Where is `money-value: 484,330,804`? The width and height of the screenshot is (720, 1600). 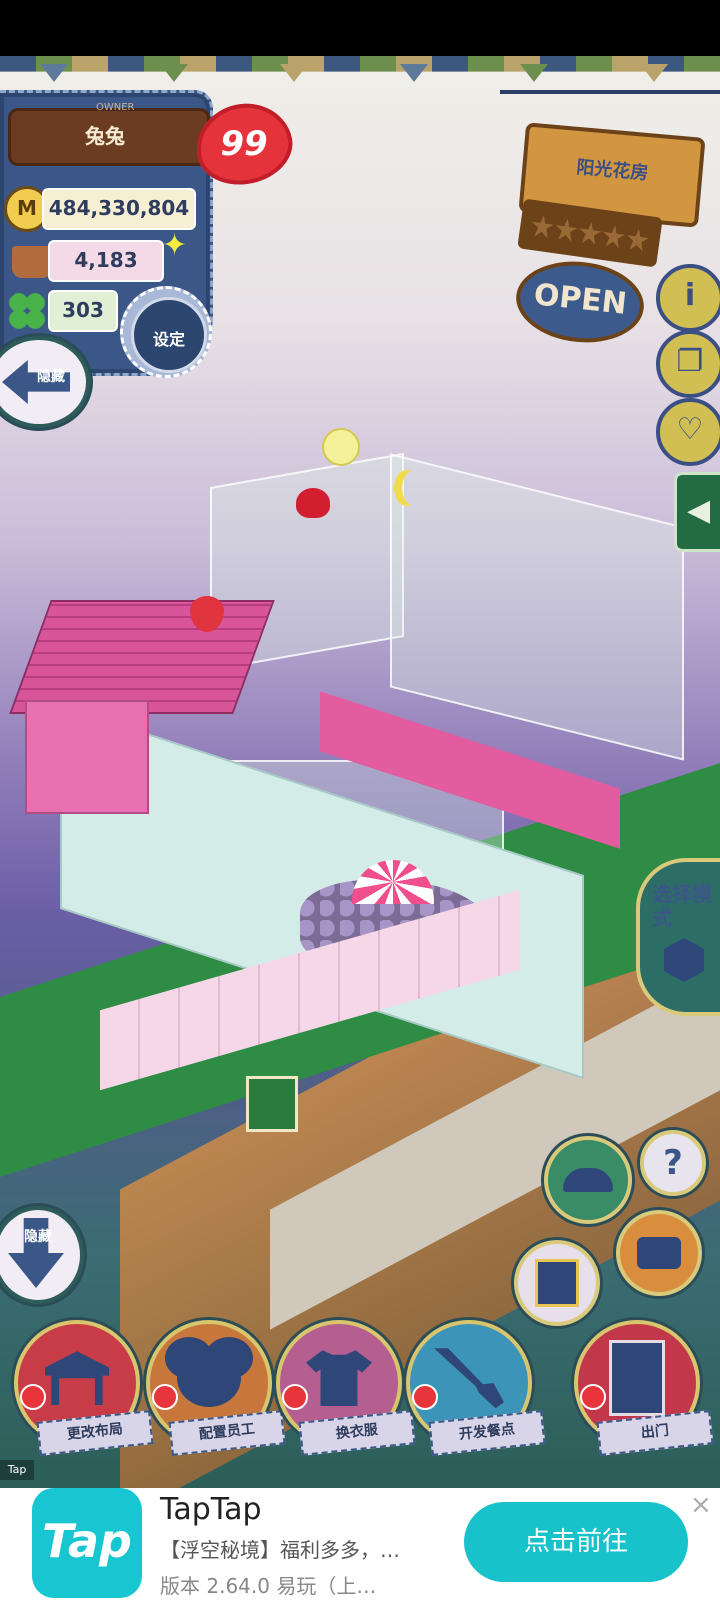
money-value: 484,330,804 is located at coordinates (119, 208).